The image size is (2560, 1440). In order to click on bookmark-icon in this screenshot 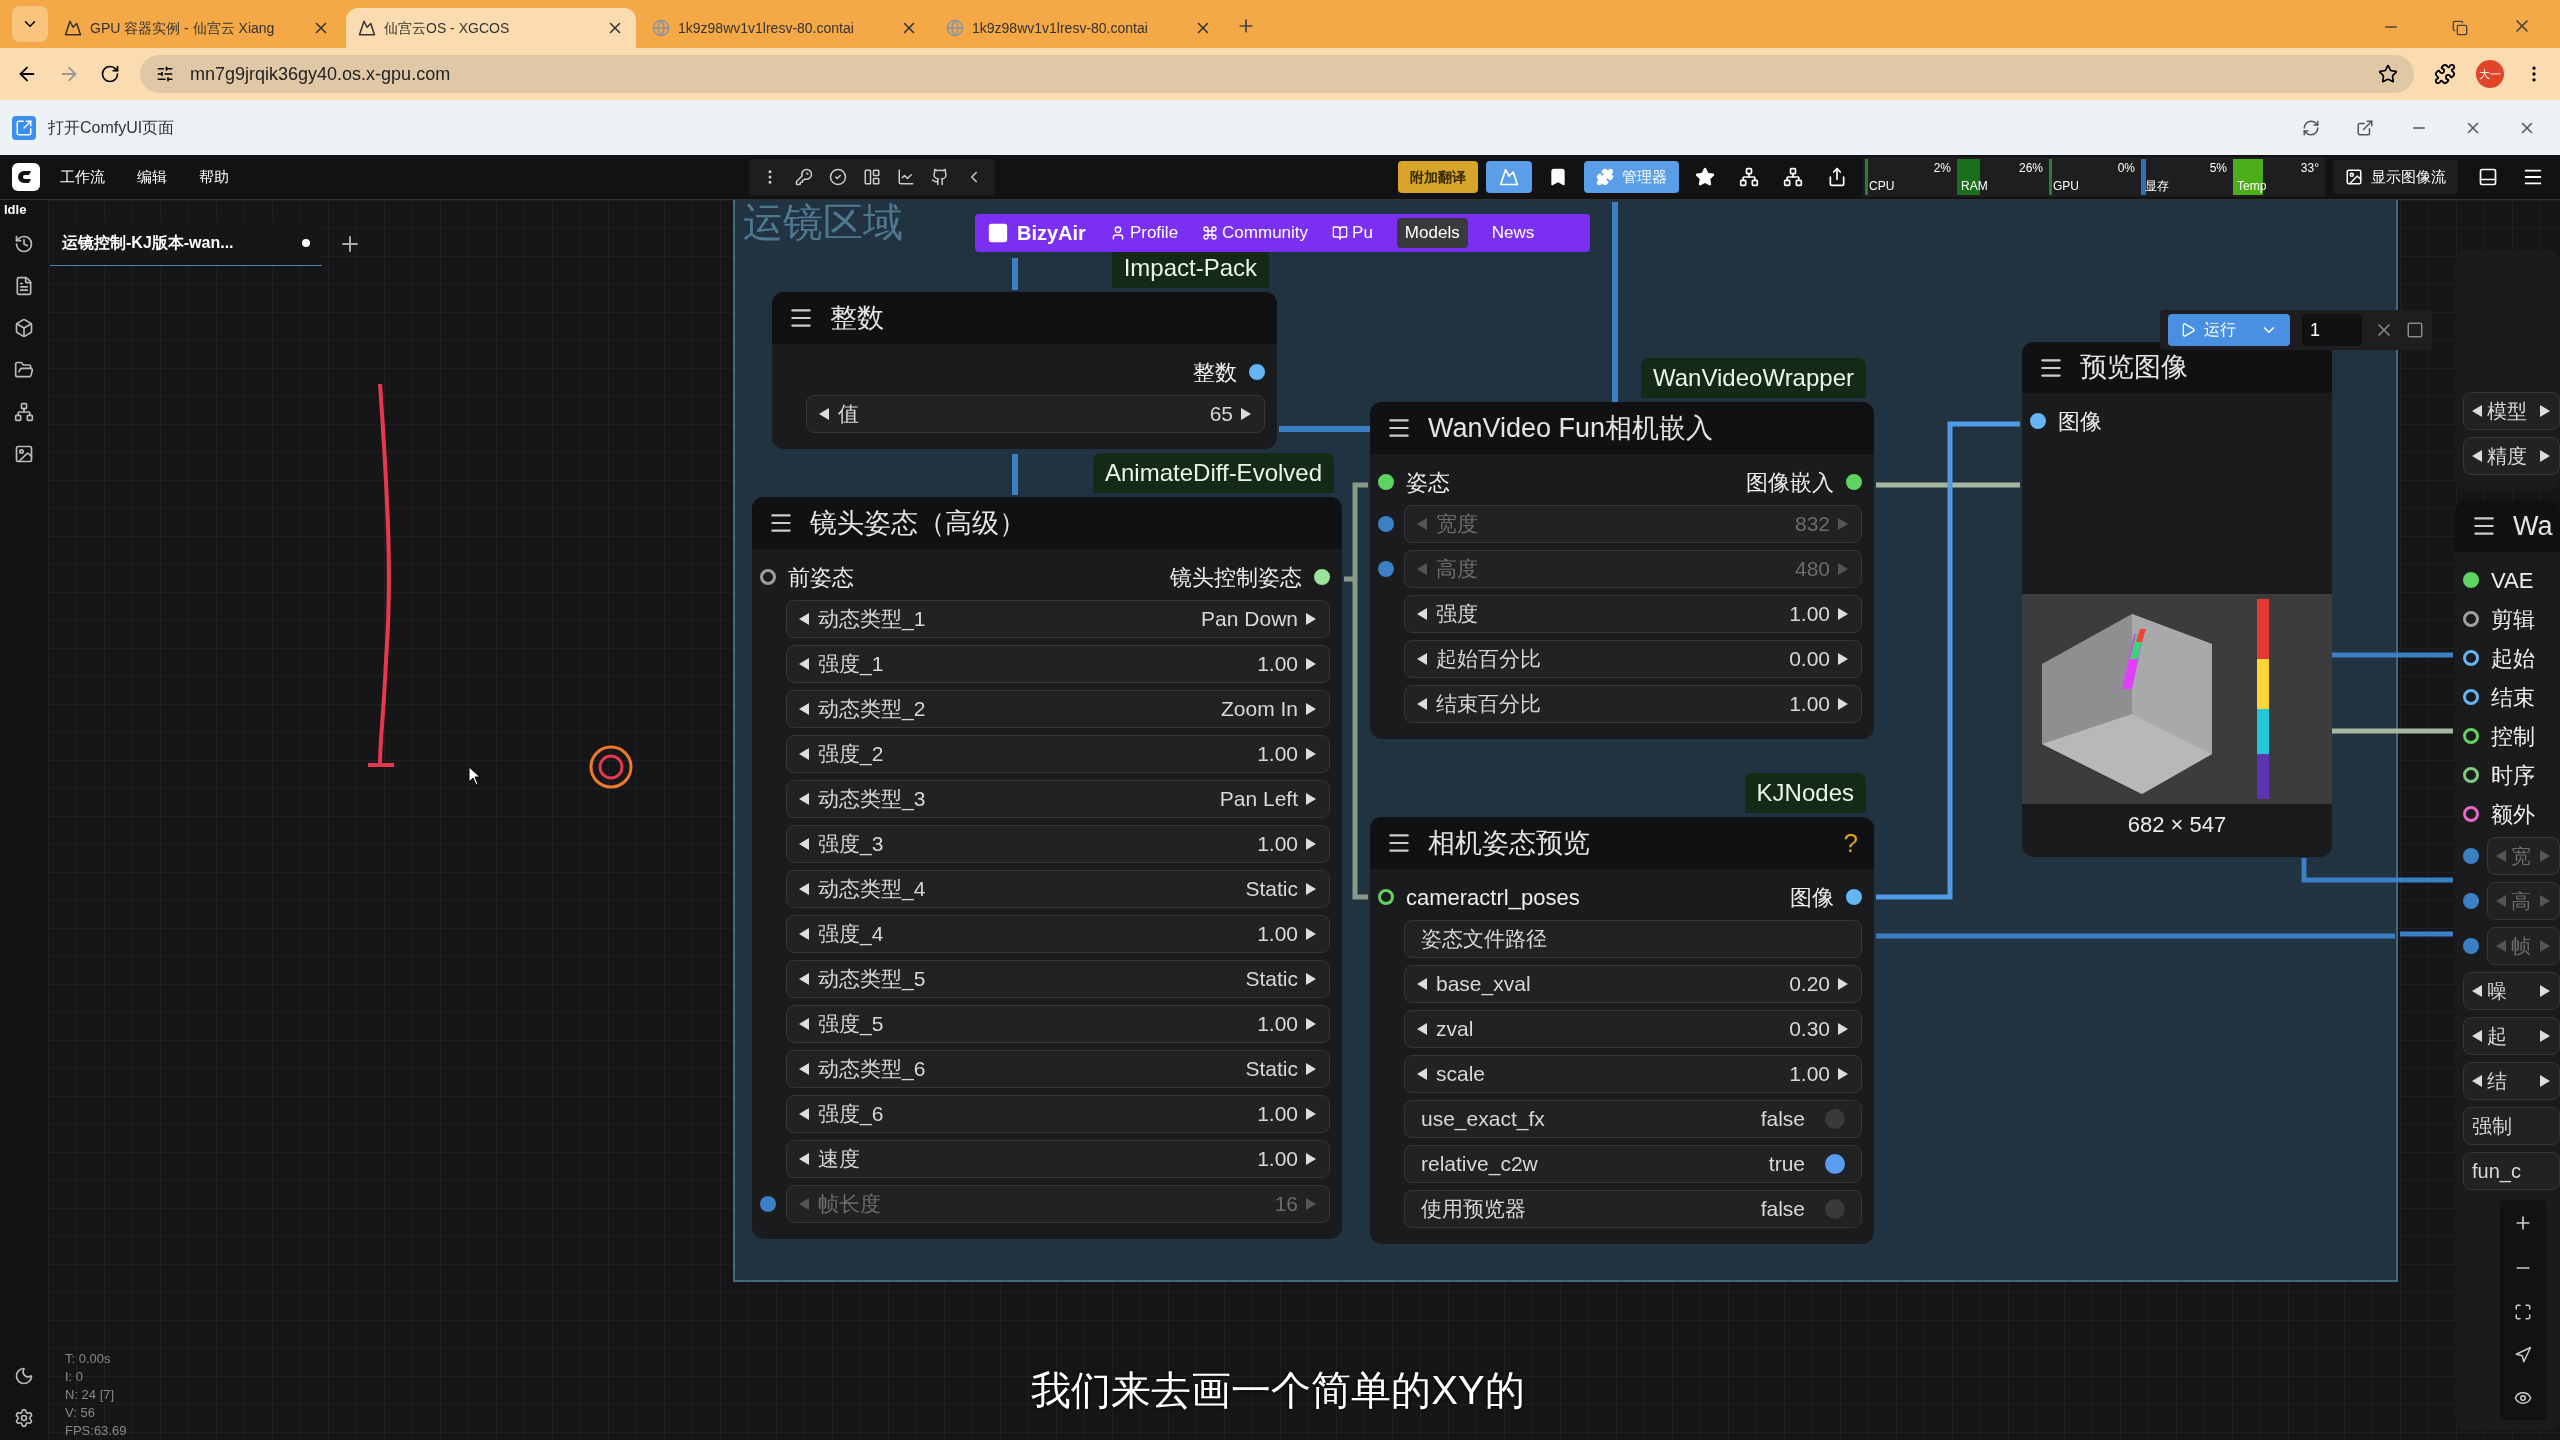, I will do `click(1558, 177)`.